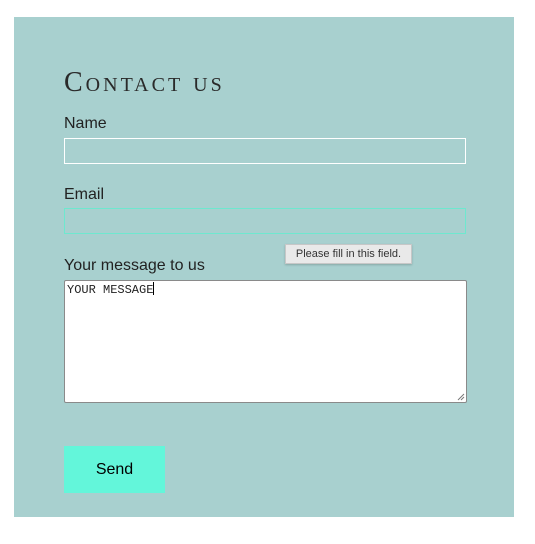 This screenshot has height=544, width=535. Describe the element at coordinates (134, 265) in the screenshot. I see `message-label: Your message to us` at that location.